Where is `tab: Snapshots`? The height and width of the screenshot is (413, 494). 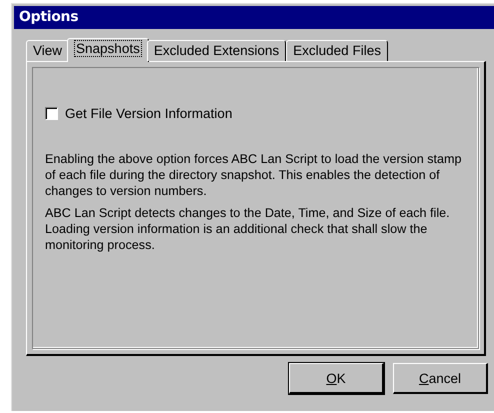 tab: Snapshots is located at coordinates (108, 50).